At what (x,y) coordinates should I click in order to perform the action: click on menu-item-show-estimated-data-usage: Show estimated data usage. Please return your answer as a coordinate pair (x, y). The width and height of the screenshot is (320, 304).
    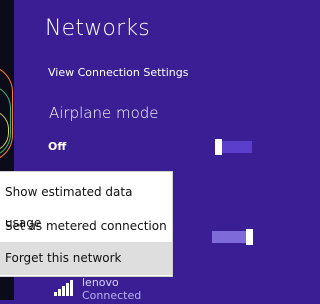
    Looking at the image, I should click on (86, 203).